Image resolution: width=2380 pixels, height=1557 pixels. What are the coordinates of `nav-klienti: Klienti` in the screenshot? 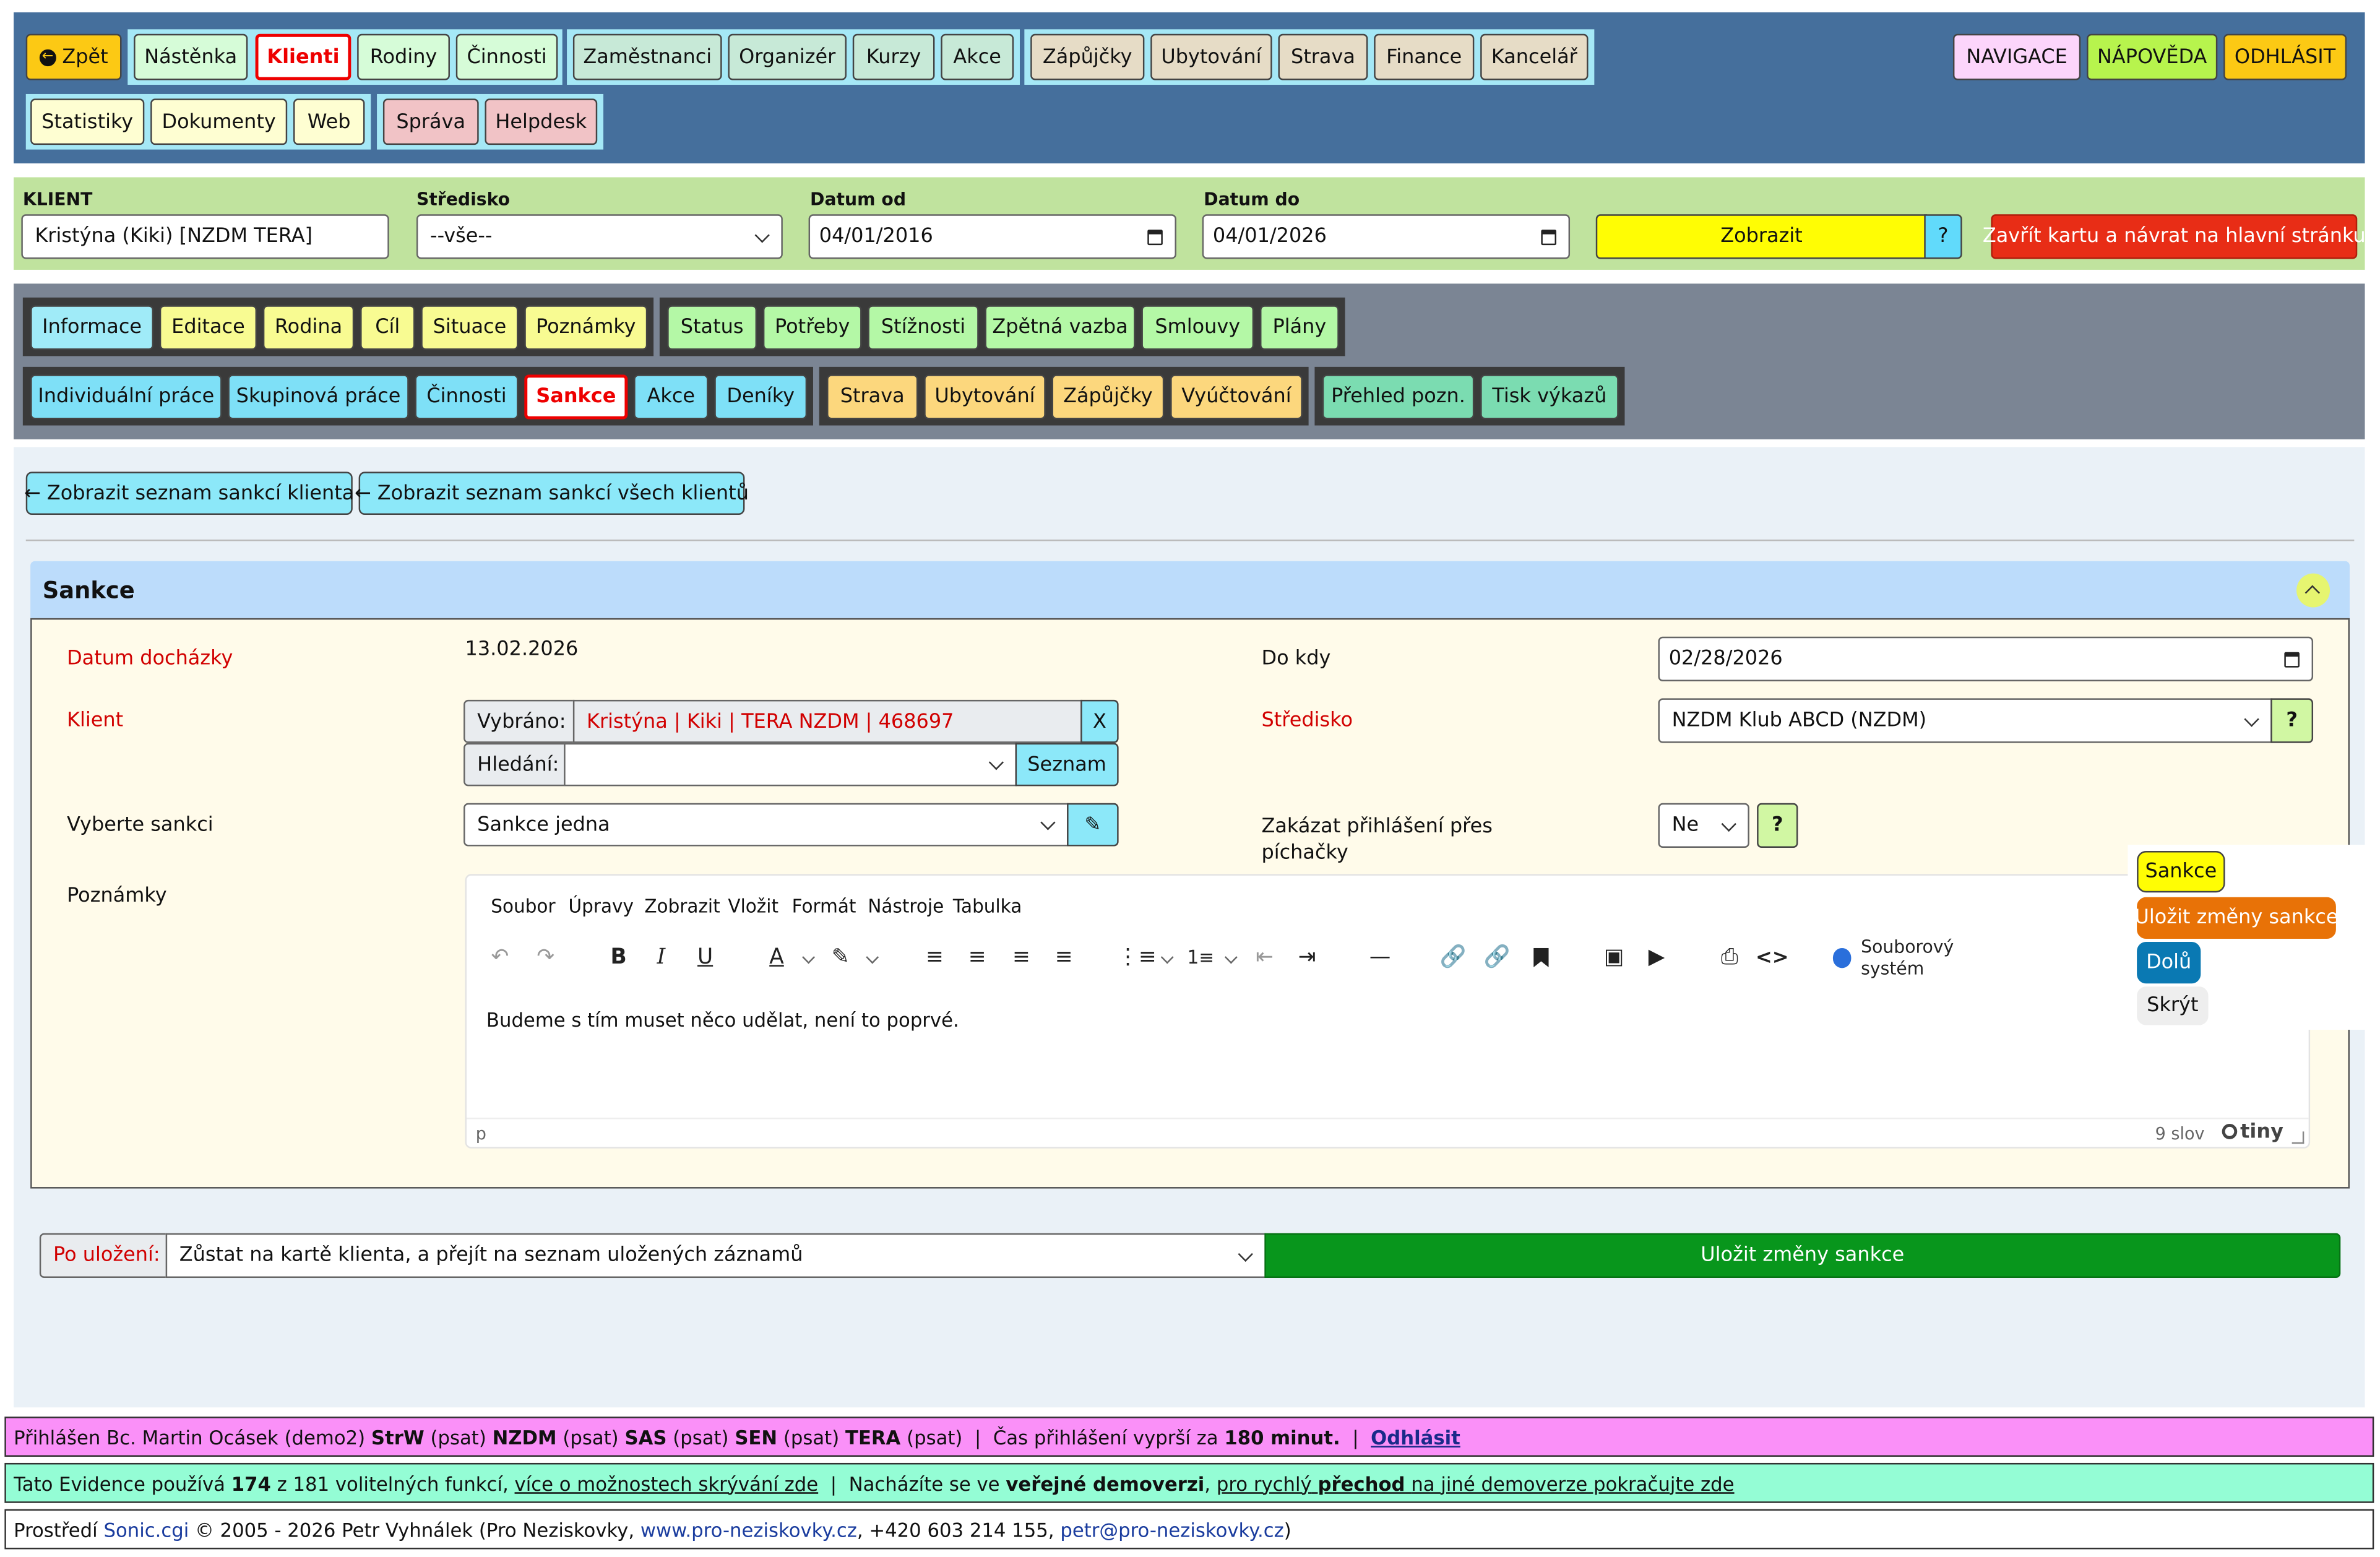 It's located at (303, 56).